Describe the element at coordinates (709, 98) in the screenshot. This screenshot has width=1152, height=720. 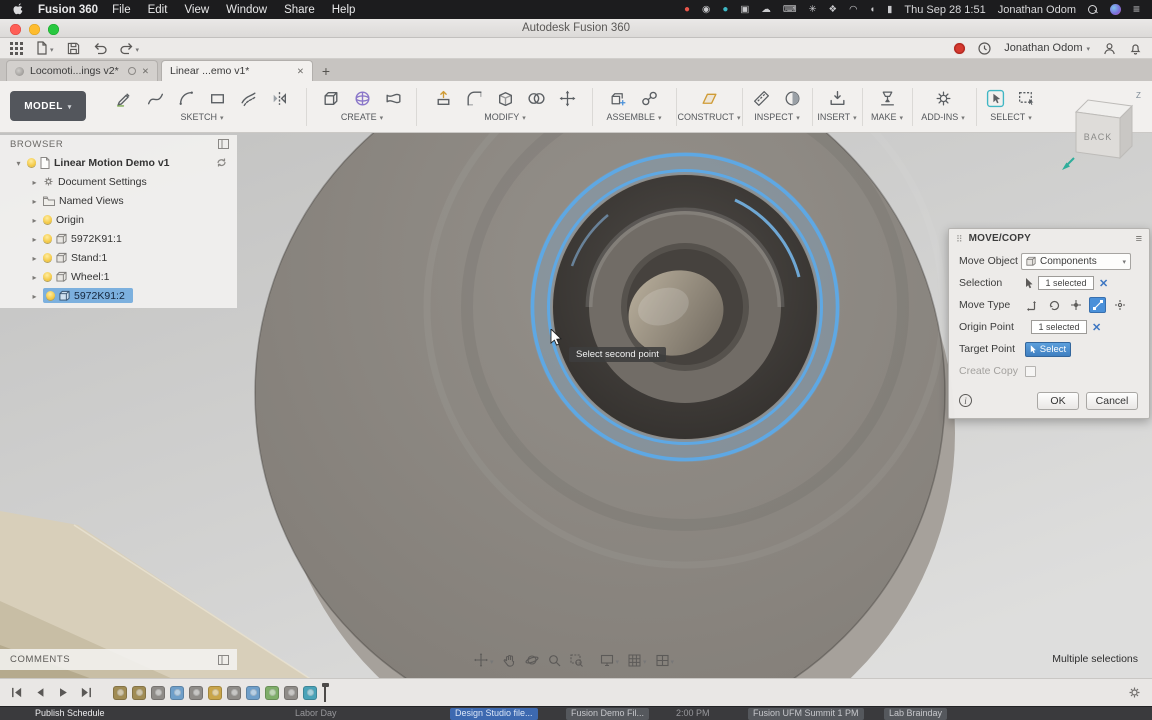
I see `construction-plane-button` at that location.